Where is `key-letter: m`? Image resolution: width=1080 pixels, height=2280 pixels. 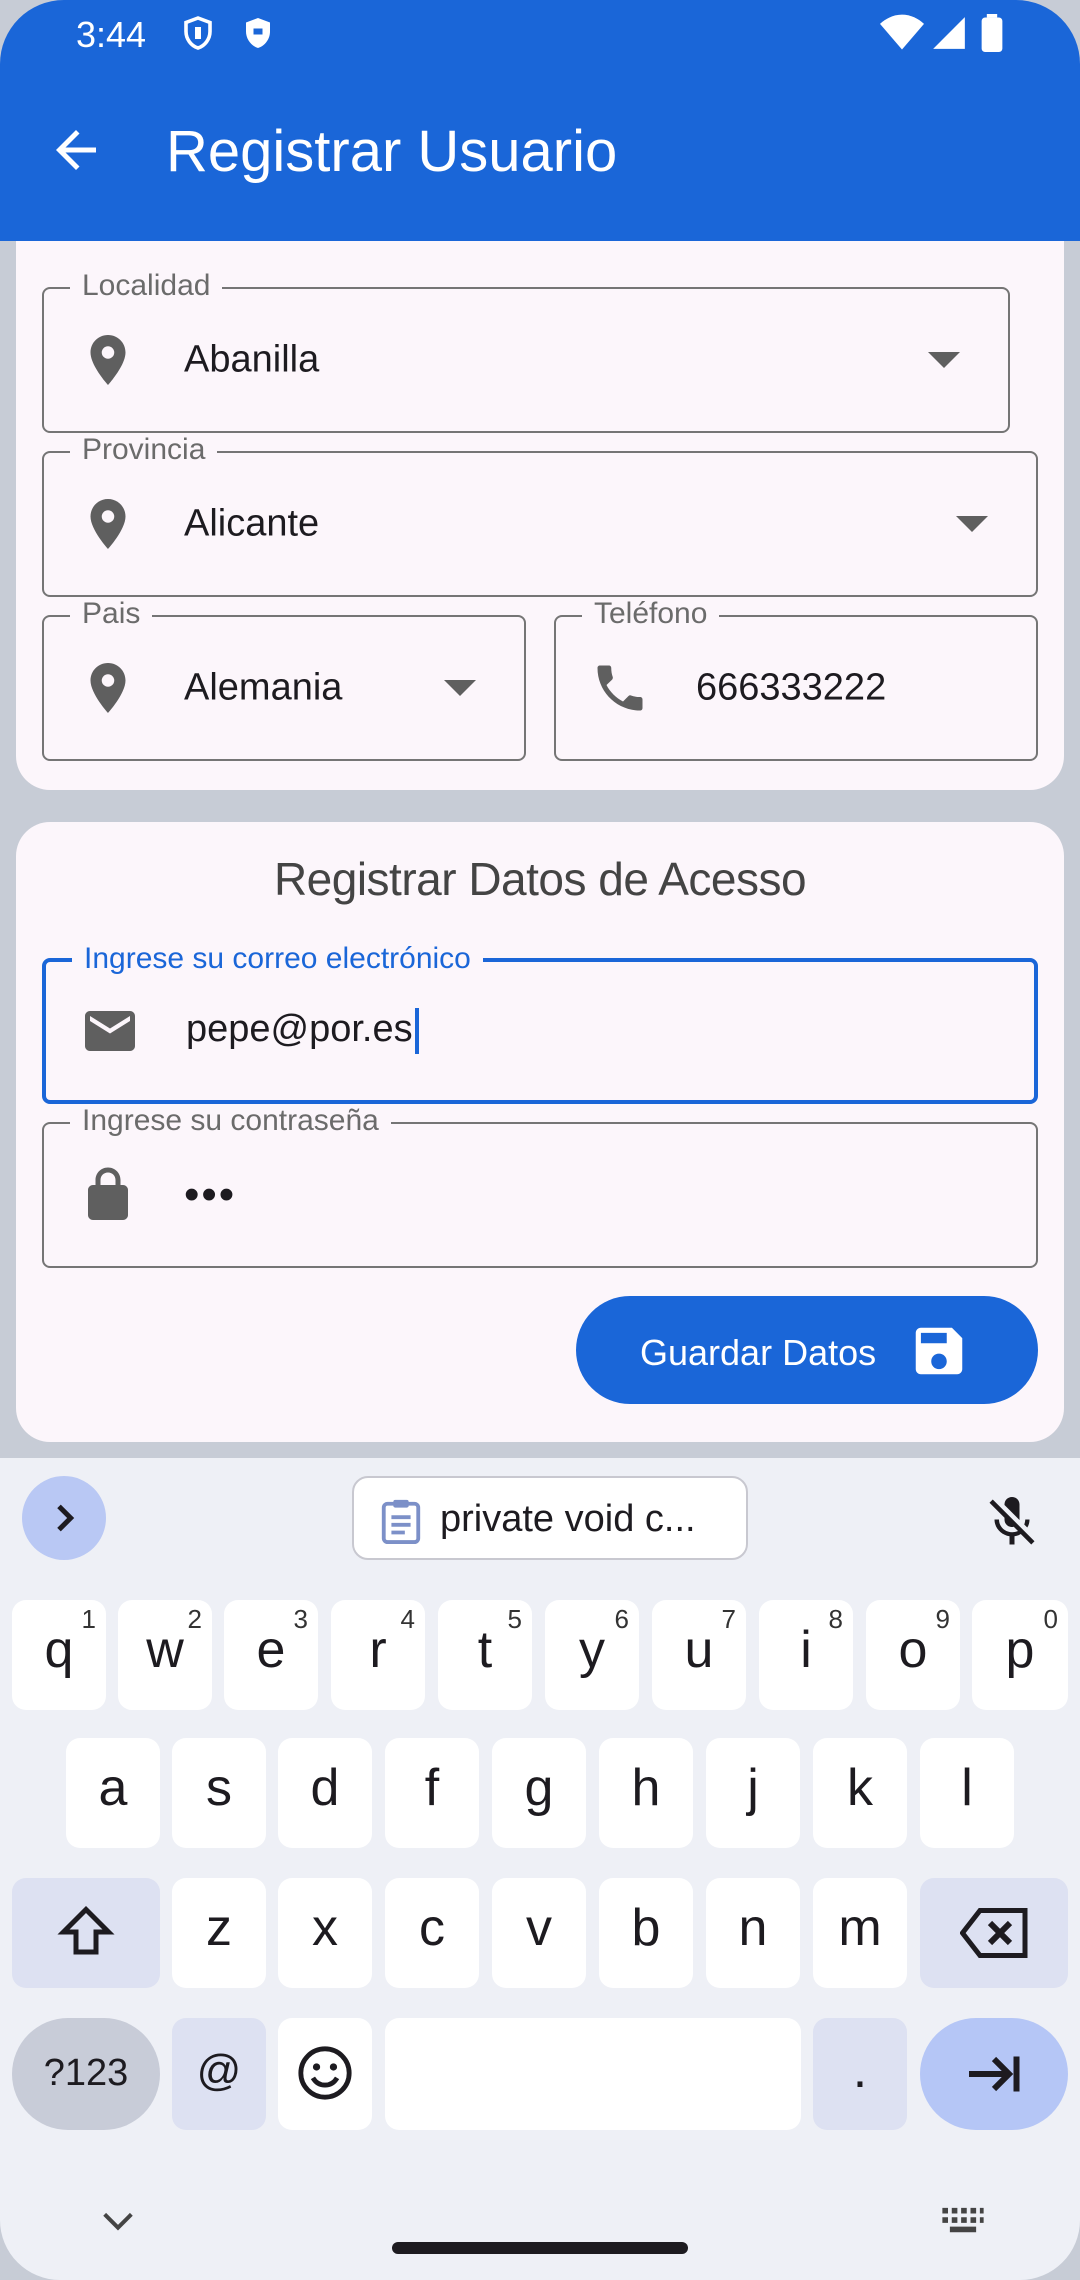
key-letter: m is located at coordinates (860, 1928).